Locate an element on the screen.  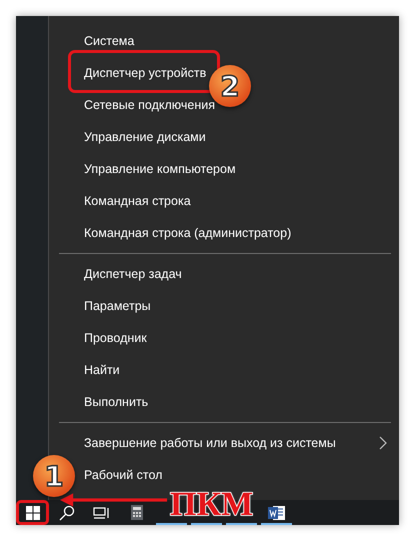
menu-item: Выполнить is located at coordinates (116, 402).